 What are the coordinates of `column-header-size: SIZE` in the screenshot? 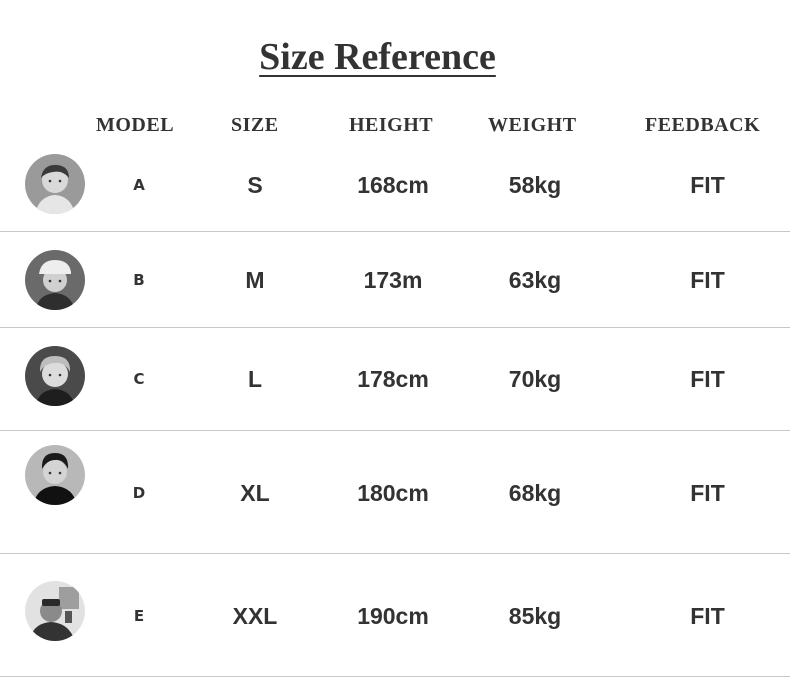 It's located at (255, 125).